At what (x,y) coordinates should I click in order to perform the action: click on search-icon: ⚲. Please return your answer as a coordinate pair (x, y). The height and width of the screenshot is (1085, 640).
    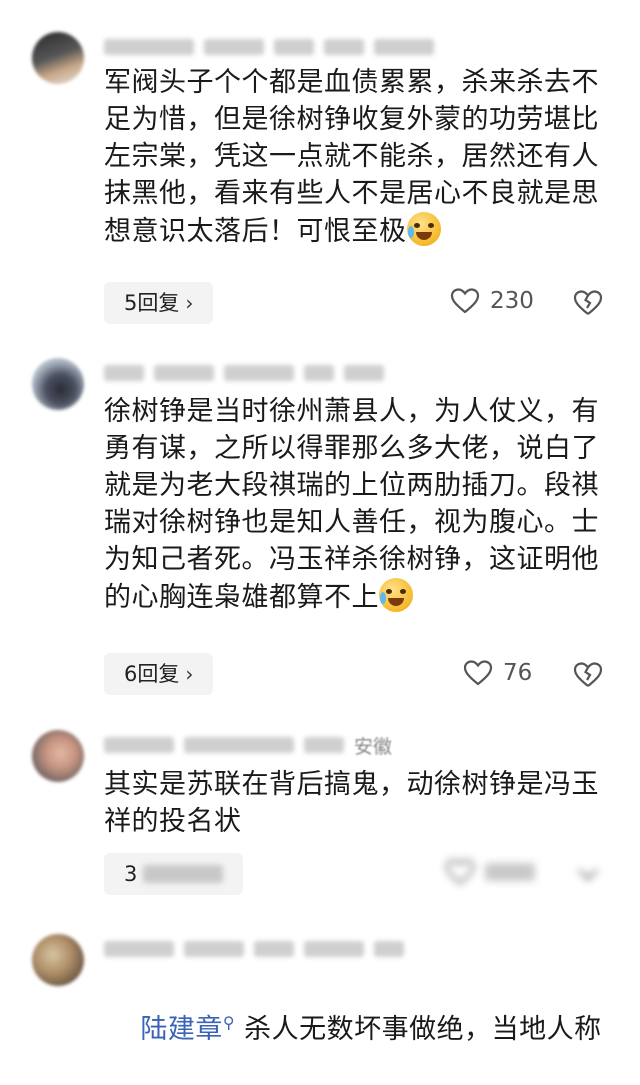
    Looking at the image, I should click on (229, 1022).